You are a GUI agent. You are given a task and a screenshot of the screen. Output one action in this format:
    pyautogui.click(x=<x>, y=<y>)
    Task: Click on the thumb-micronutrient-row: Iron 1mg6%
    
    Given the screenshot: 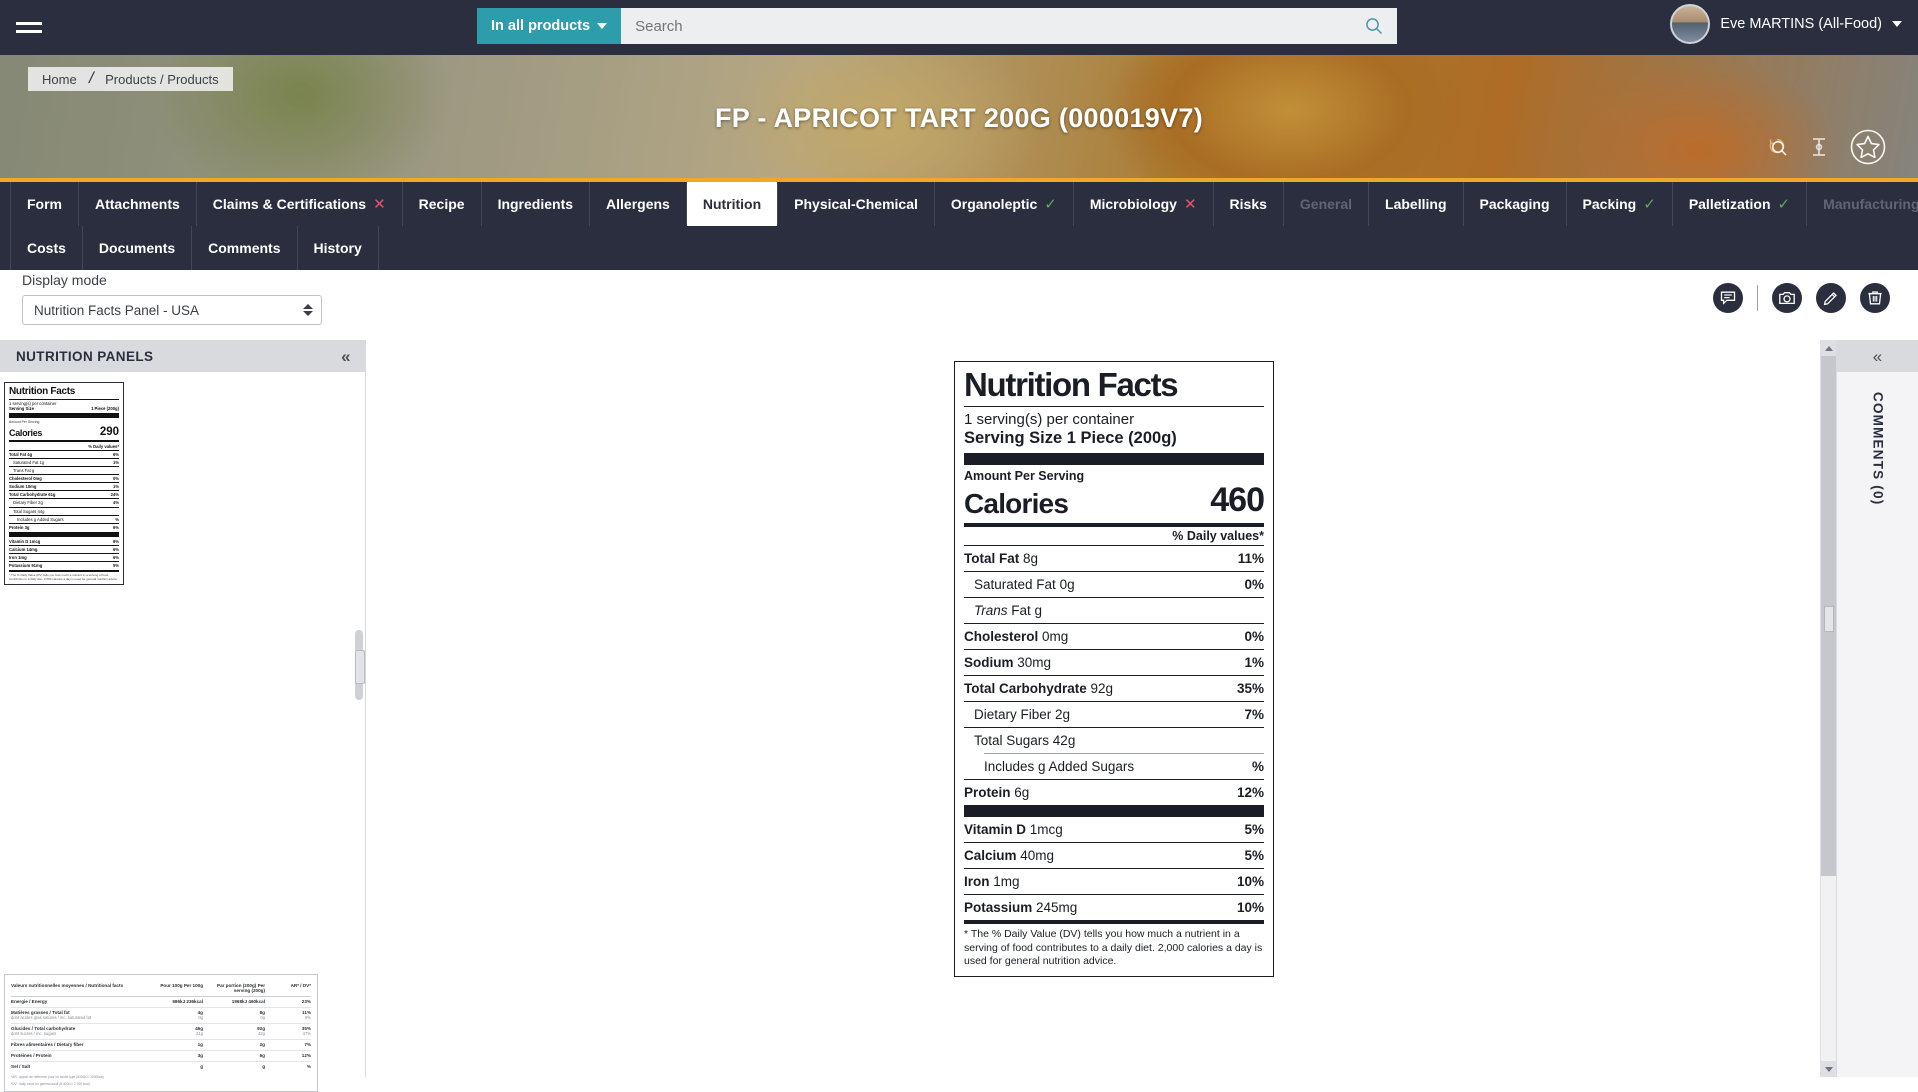 What is the action you would take?
    pyautogui.click(x=64, y=557)
    